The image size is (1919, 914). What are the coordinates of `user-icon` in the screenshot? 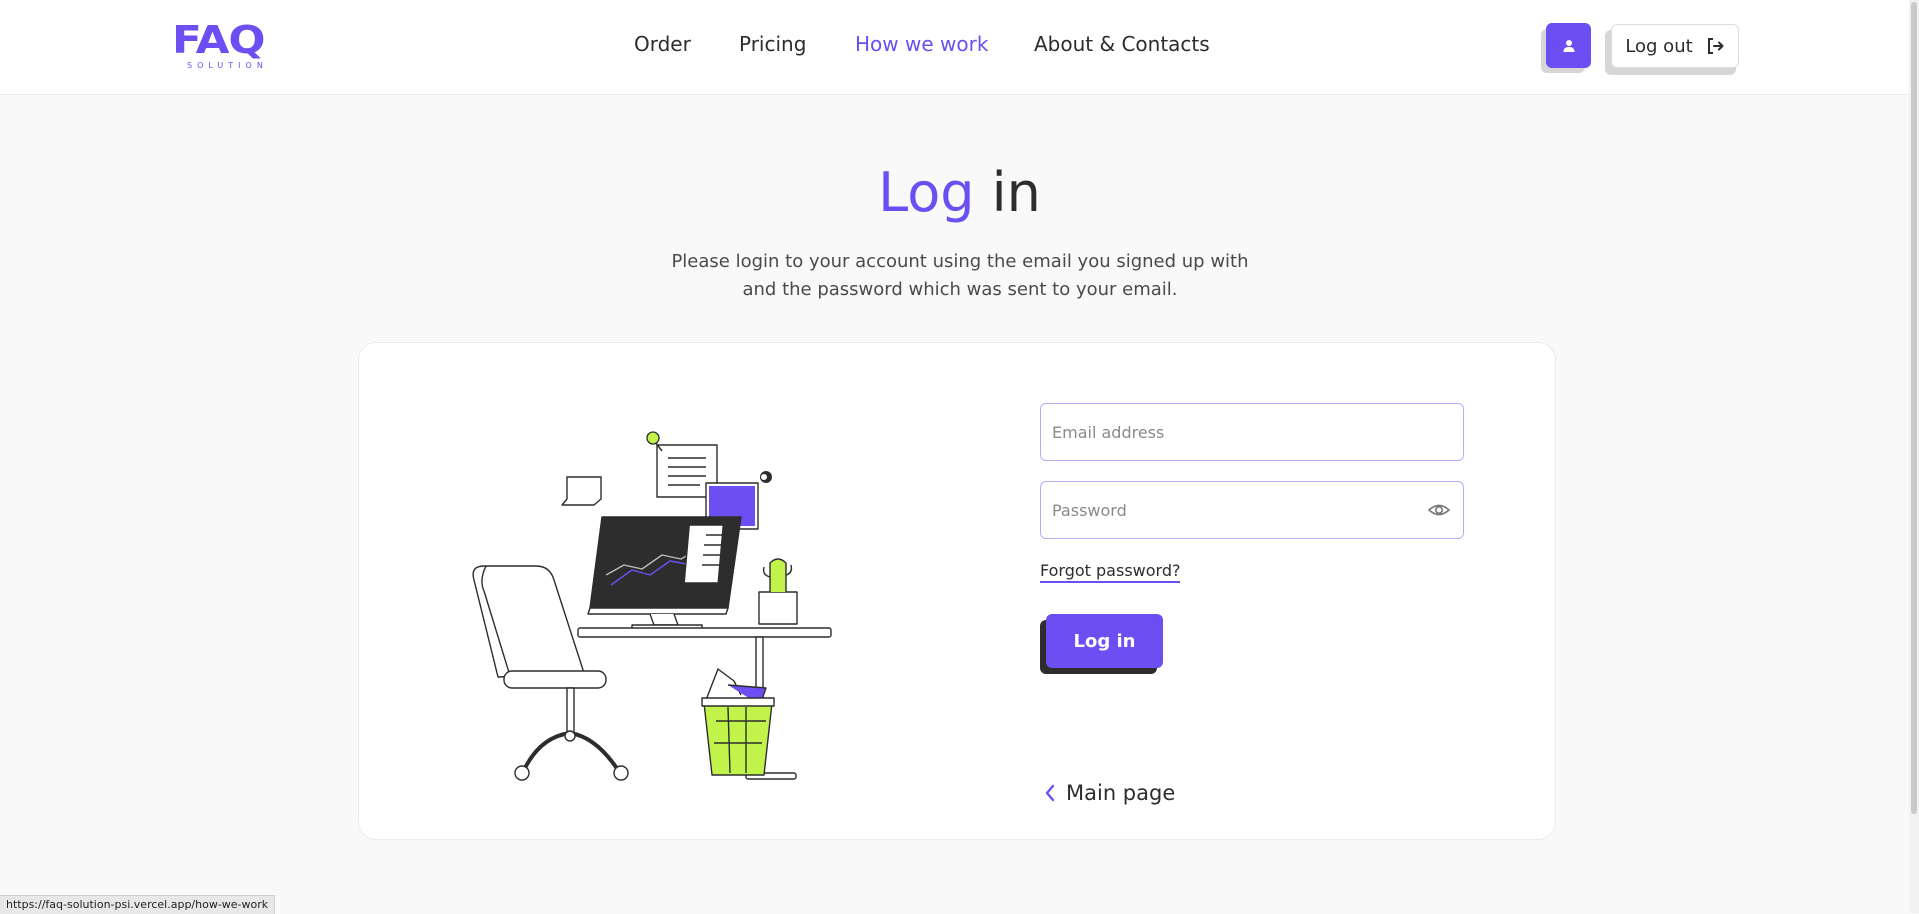 It's located at (1568, 45).